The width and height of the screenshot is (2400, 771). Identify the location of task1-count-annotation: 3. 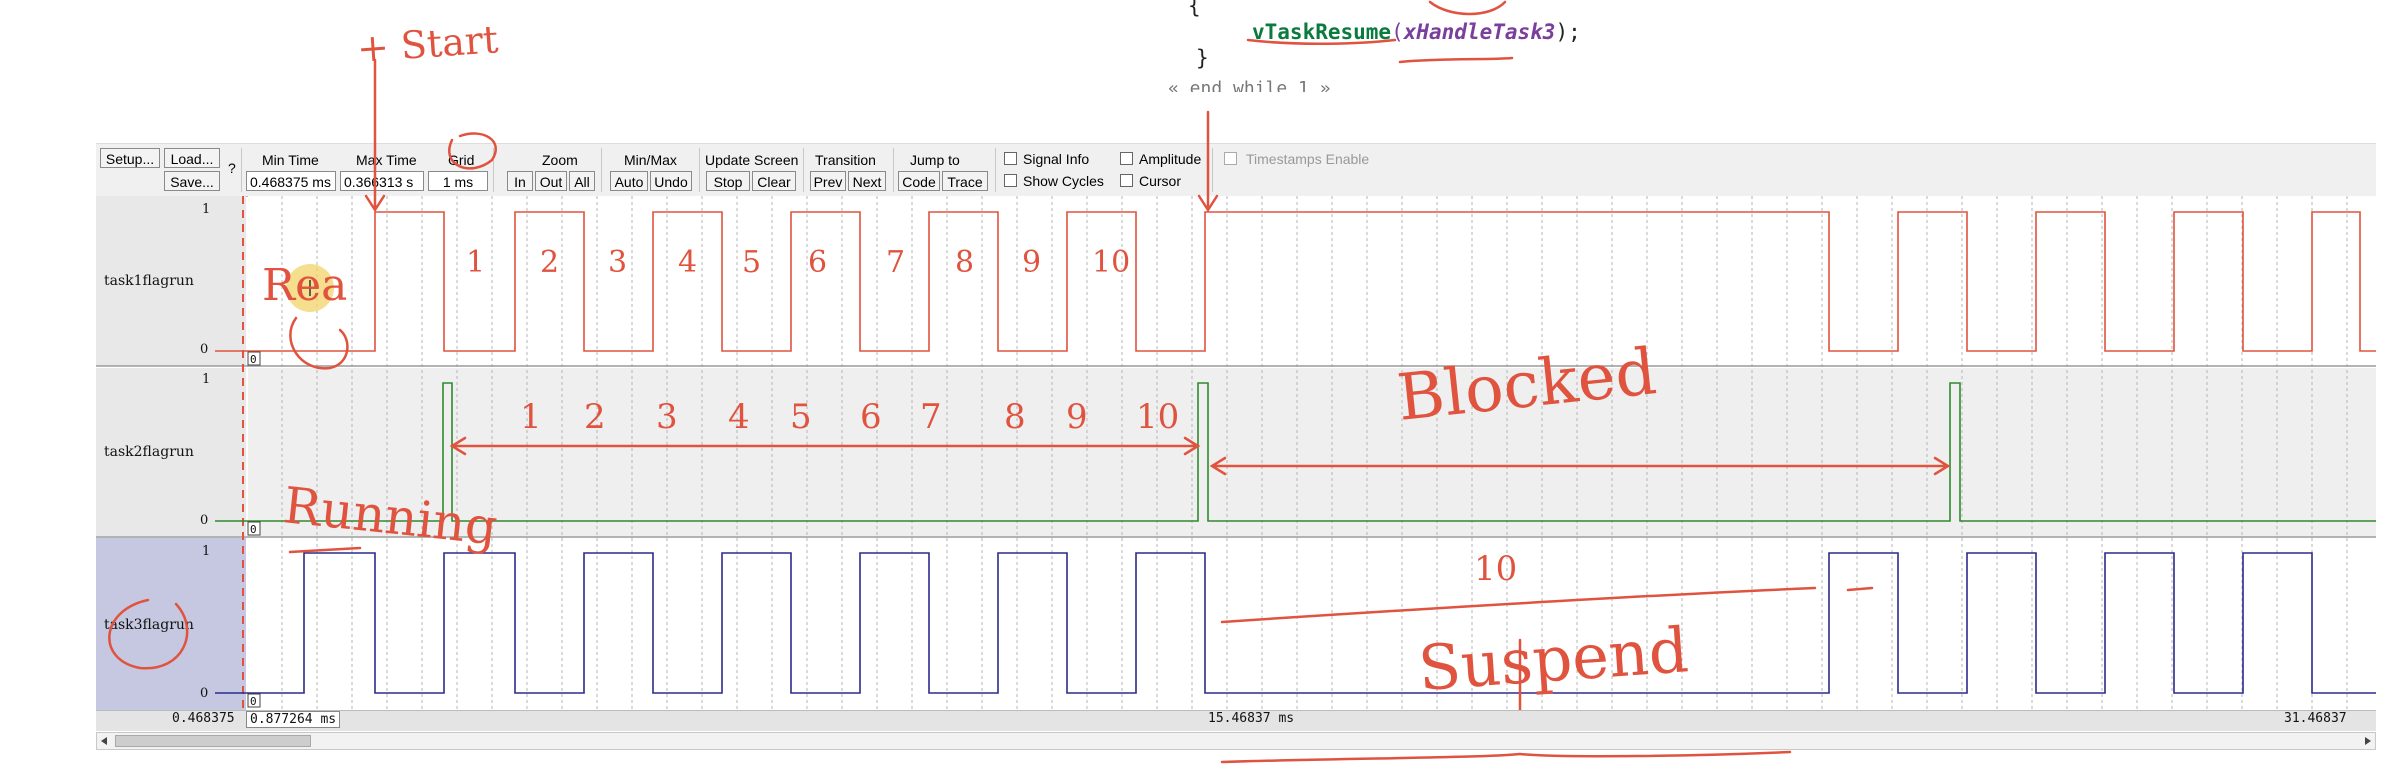
(617, 262).